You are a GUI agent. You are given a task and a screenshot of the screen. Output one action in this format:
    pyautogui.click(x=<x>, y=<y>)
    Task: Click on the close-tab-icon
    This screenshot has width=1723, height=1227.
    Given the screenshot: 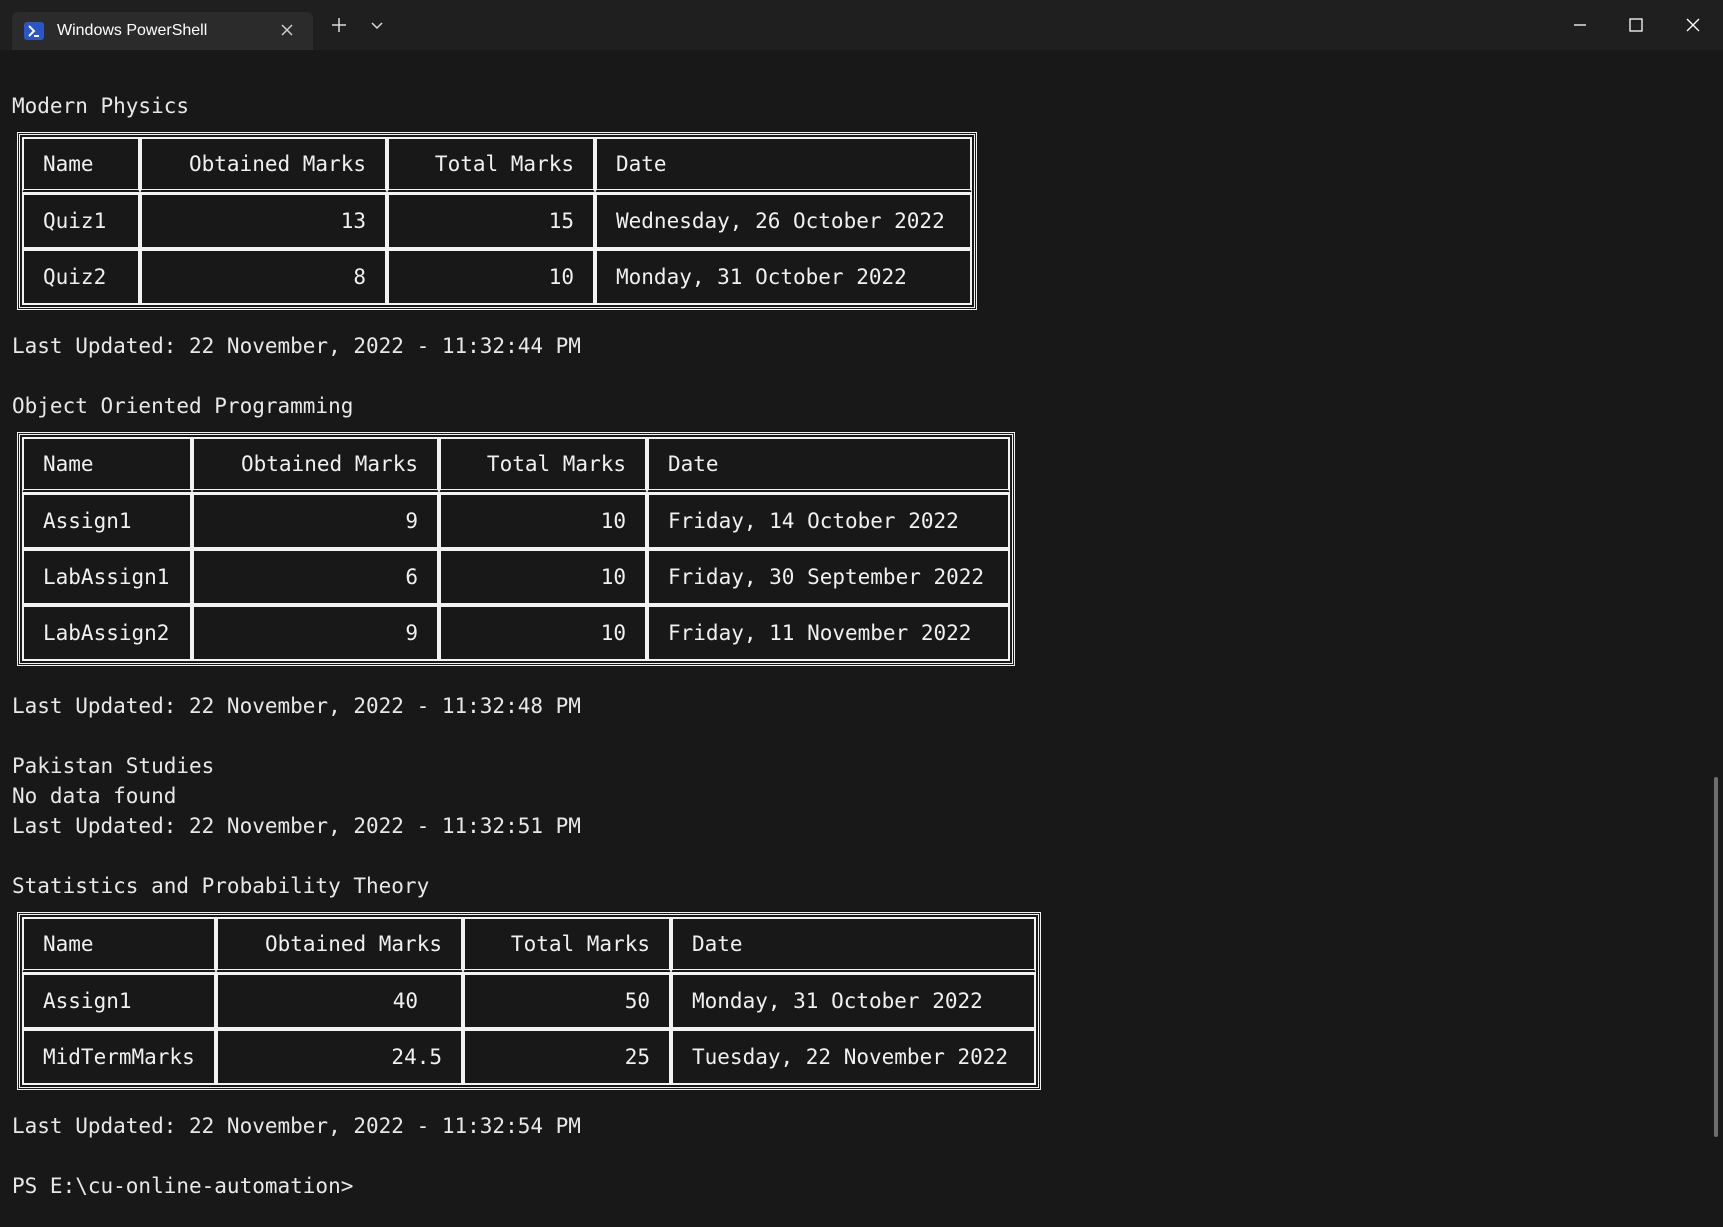 What is the action you would take?
    pyautogui.click(x=287, y=30)
    